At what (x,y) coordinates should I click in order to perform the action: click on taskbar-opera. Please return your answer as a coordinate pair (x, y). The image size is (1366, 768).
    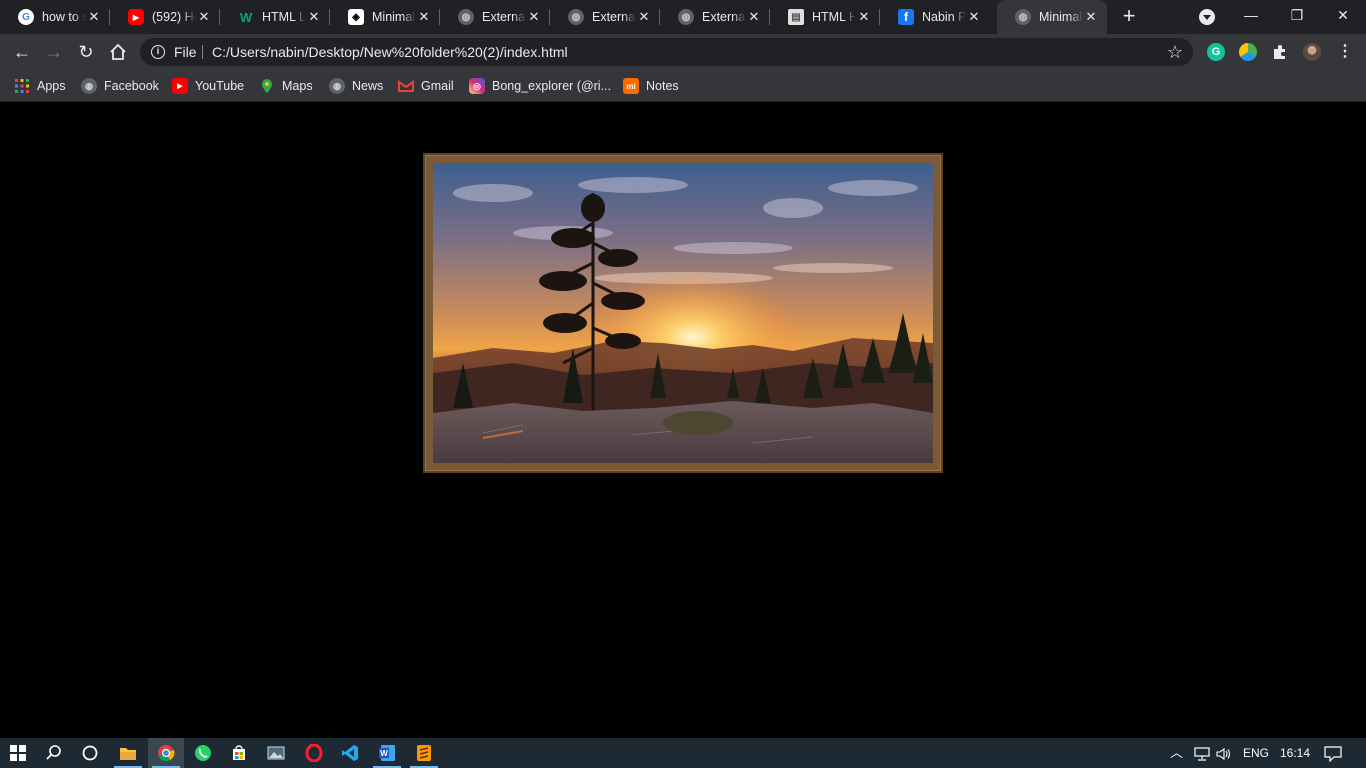
    Looking at the image, I should click on (314, 753).